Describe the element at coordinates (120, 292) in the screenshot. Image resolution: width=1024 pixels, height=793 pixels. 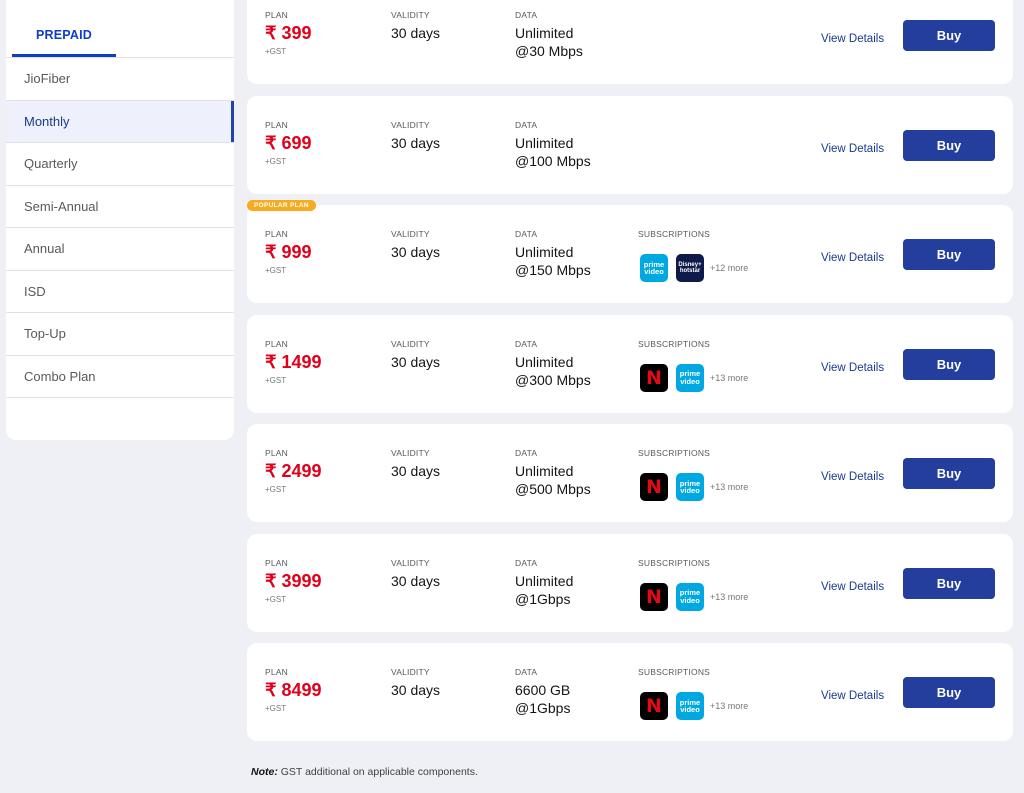
I see `sidebar-item-isd: ISD` at that location.